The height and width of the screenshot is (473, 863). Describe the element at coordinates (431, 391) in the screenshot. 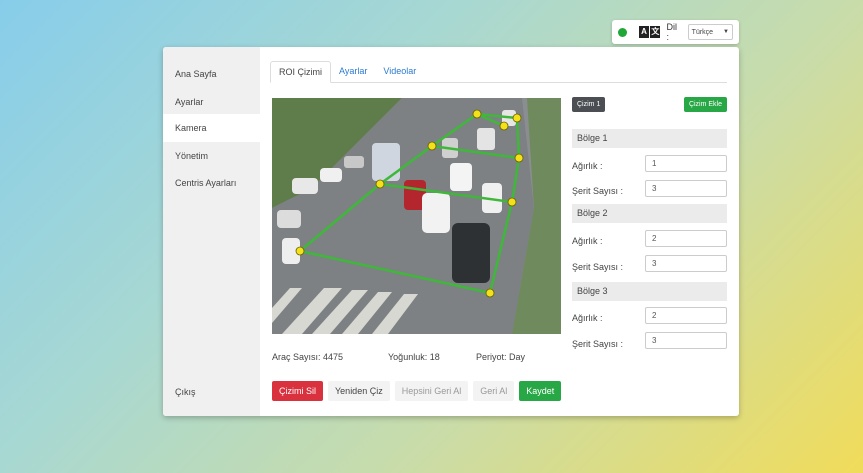

I see `undo-all-button: Hepsini Geri Al` at that location.